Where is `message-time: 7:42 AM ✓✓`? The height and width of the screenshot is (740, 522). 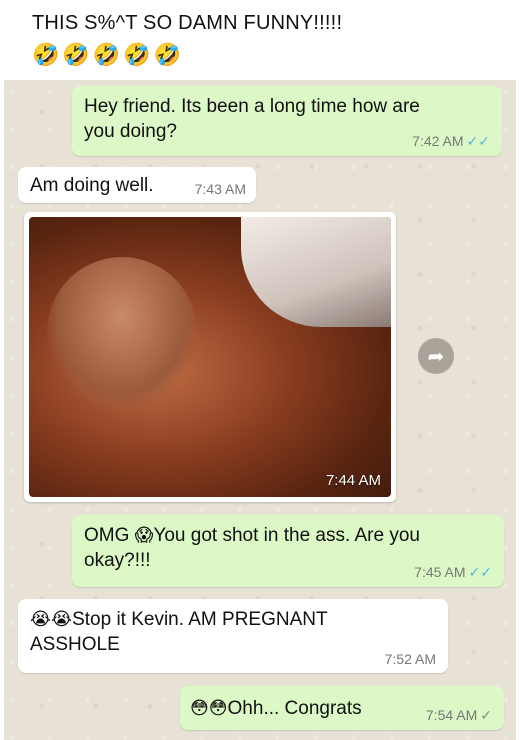 message-time: 7:42 AM ✓✓ is located at coordinates (451, 141).